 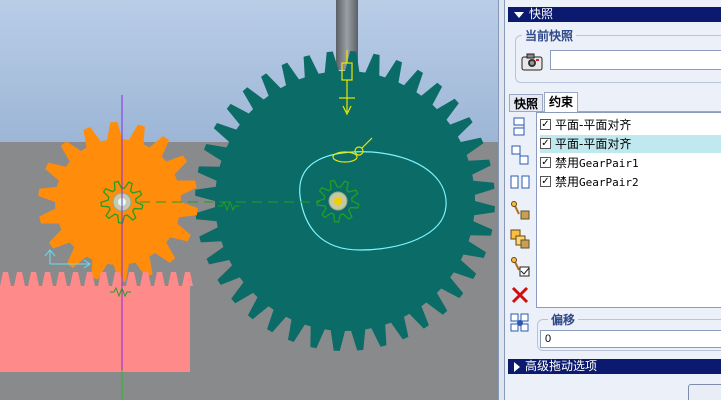 I want to click on snapshot-header-label: 快照, so click(x=541, y=14).